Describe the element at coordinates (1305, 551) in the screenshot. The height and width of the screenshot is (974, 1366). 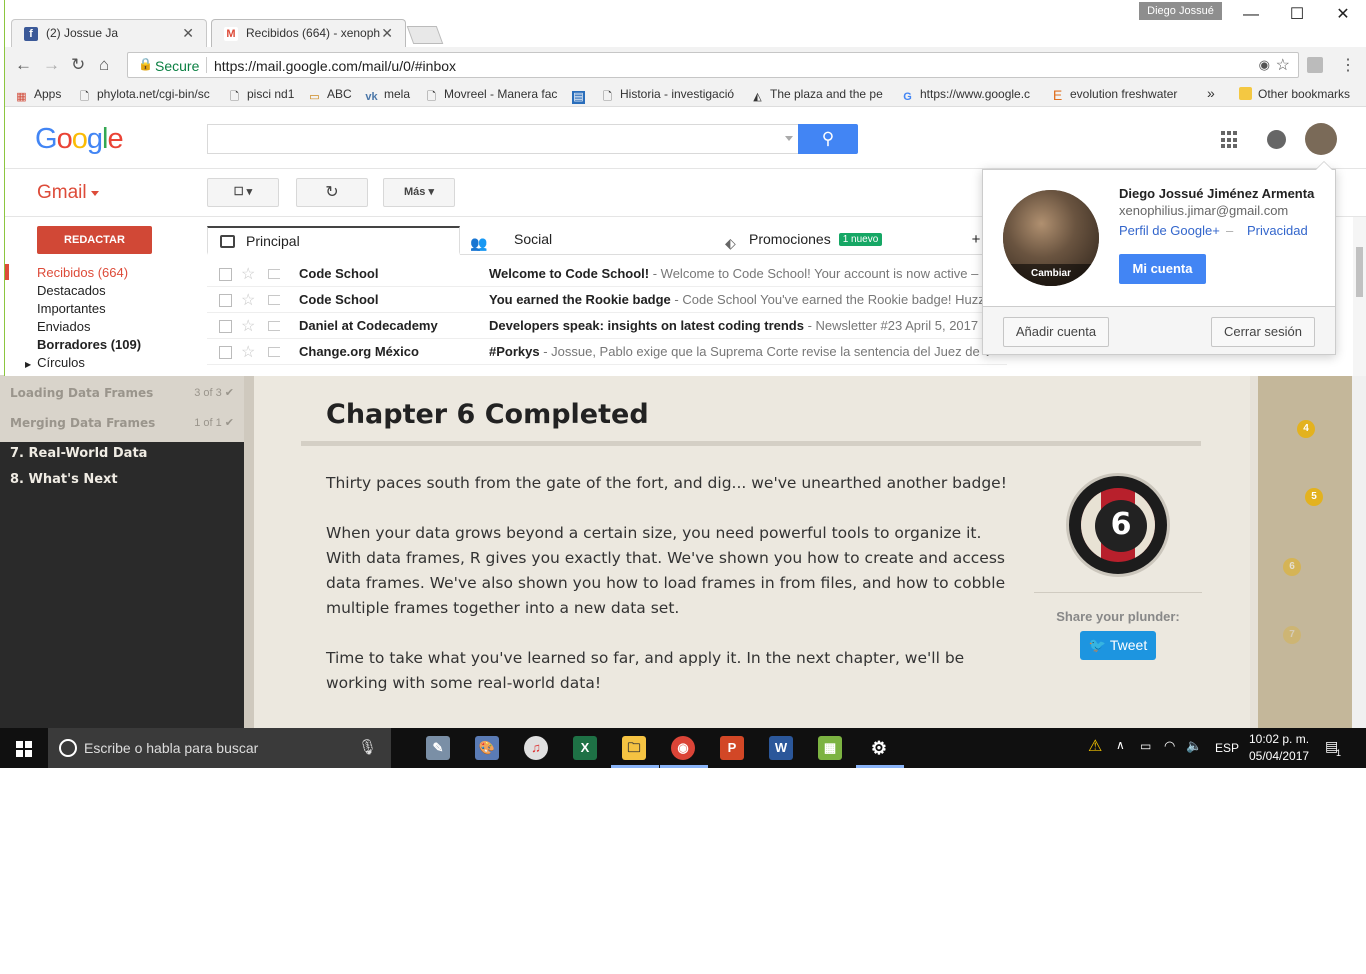
I see `course-map: 4 5 6 7` at that location.